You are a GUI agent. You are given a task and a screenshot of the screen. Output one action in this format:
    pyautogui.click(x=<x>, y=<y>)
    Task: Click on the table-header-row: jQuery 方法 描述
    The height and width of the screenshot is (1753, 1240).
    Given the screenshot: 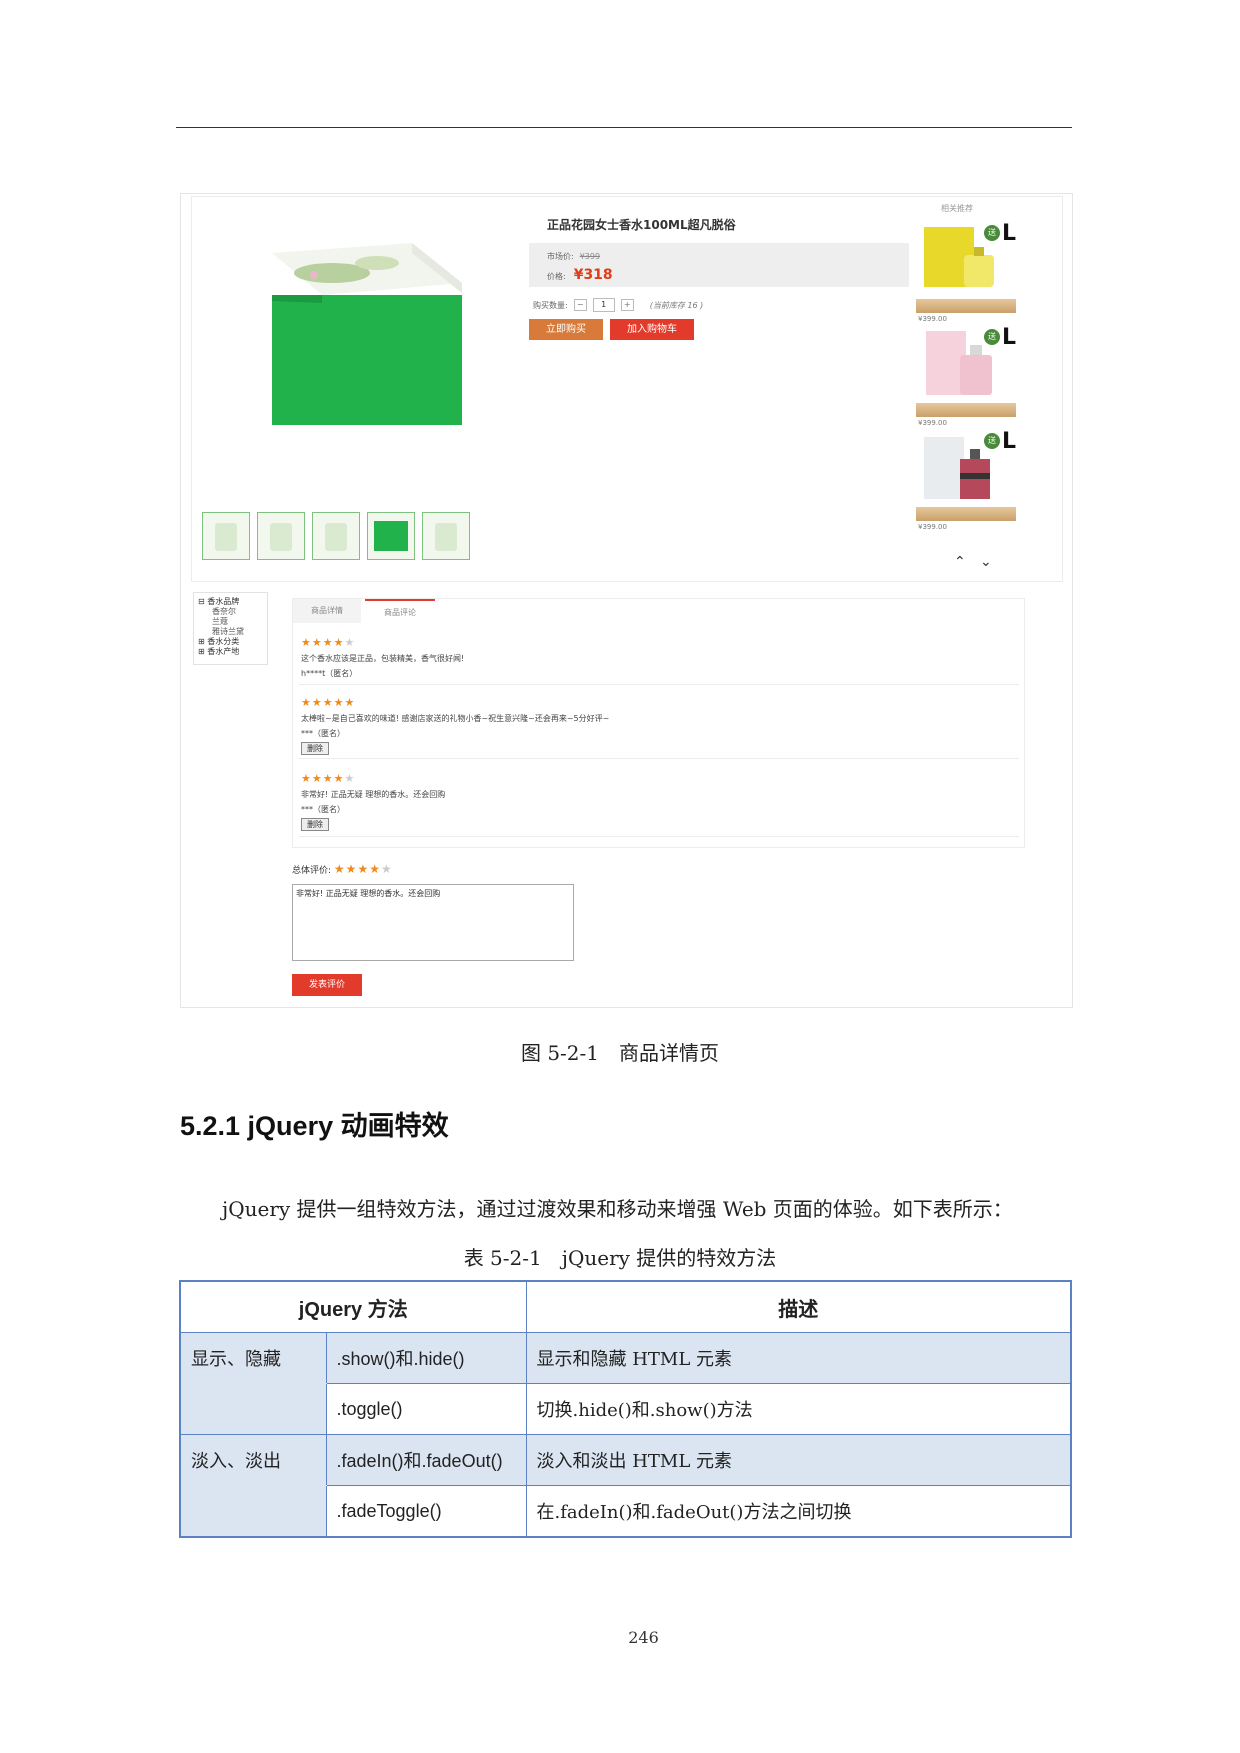 What is the action you would take?
    pyautogui.click(x=625, y=1306)
    